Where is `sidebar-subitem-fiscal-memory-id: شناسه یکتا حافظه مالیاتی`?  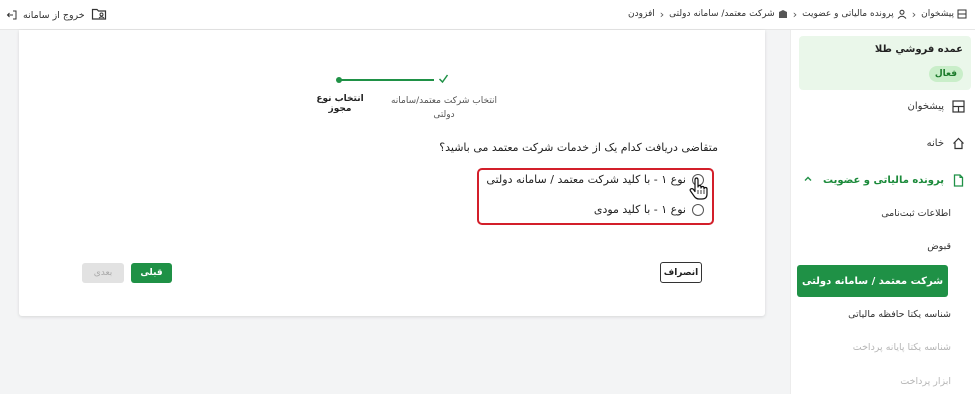
sidebar-subitem-fiscal-memory-id: شناسه یکتا حافظه مالیاتی is located at coordinates (899, 314).